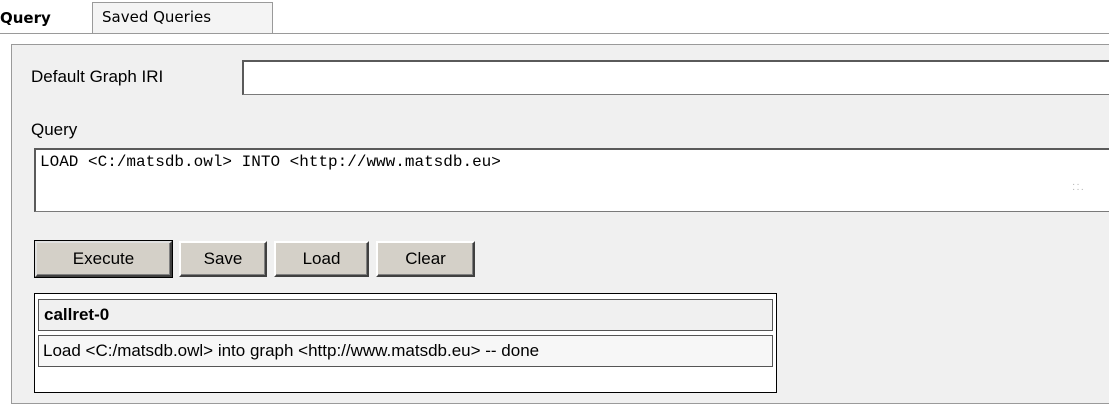 The height and width of the screenshot is (404, 1109). I want to click on query-label: Query, so click(54, 129).